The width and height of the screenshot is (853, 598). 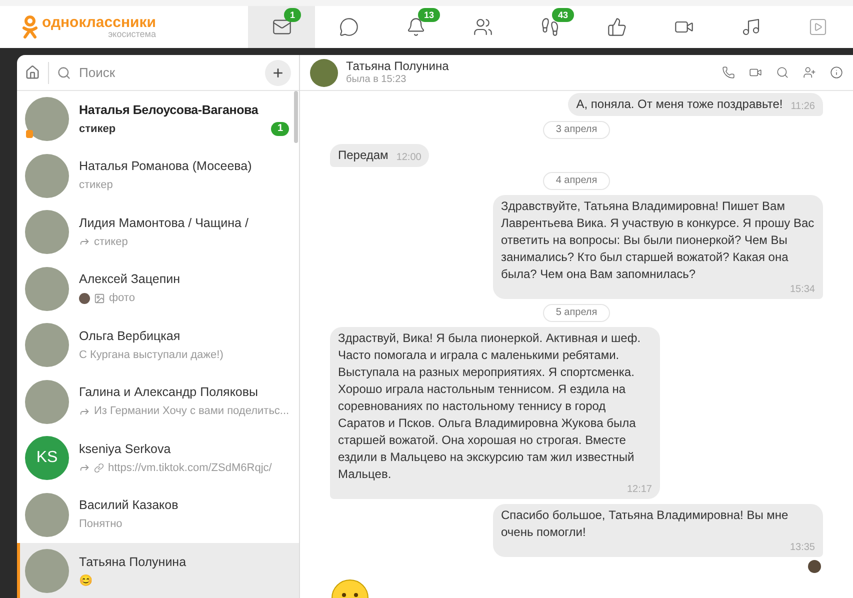 I want to click on count-badge: 43, so click(x=563, y=15).